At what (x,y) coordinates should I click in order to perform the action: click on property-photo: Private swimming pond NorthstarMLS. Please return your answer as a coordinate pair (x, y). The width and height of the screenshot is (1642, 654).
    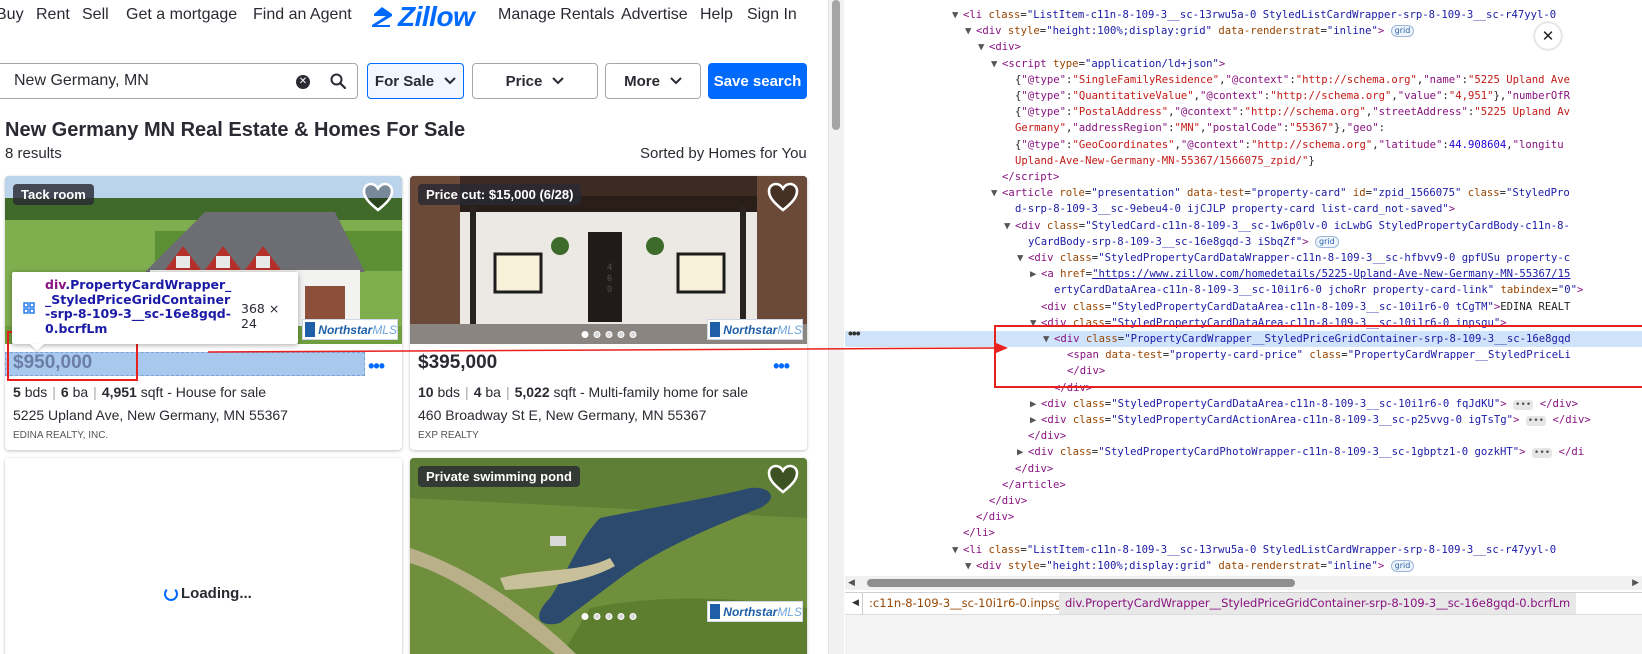
    Looking at the image, I should click on (608, 556).